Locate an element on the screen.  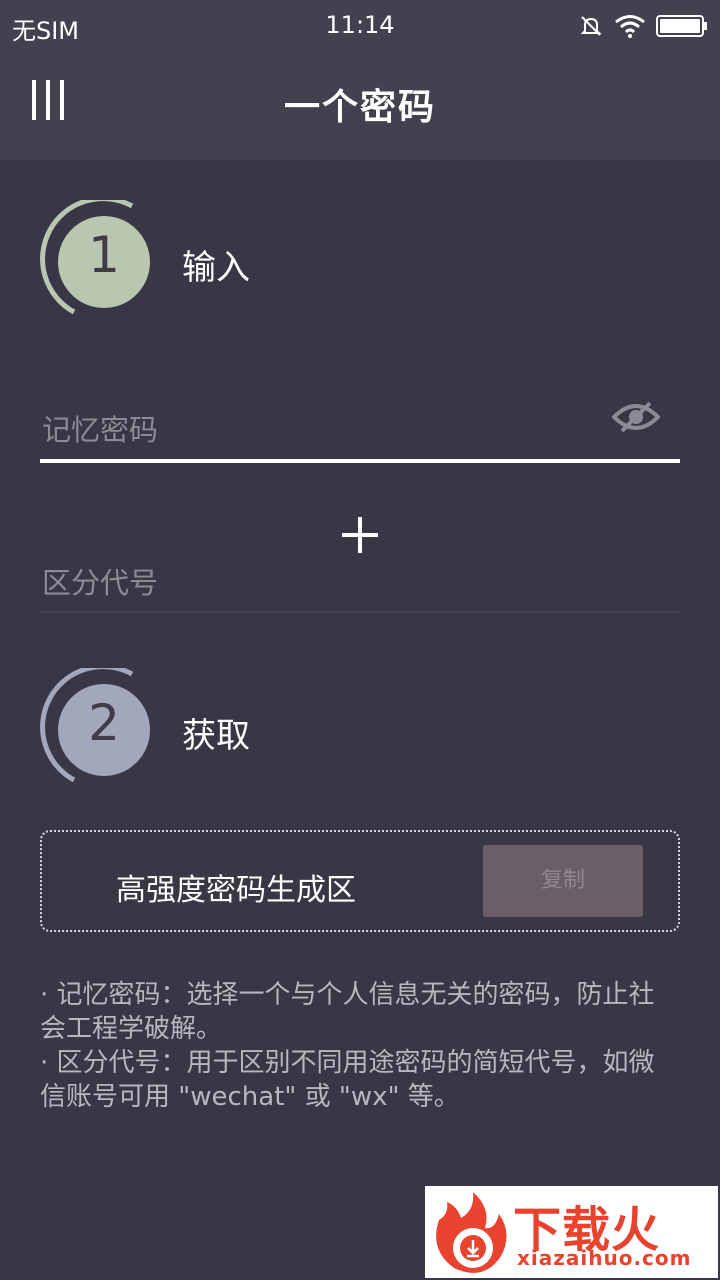
add-button is located at coordinates (360, 535).